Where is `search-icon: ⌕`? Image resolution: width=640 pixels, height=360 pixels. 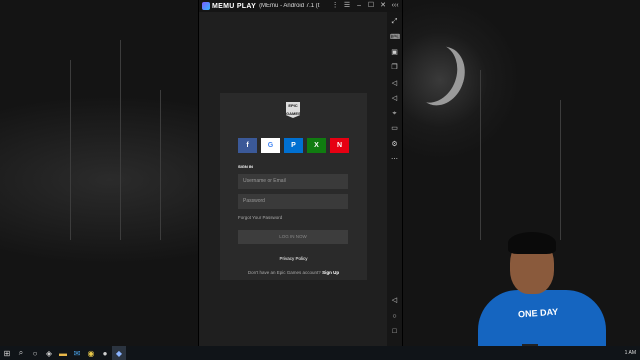 search-icon: ⌕ is located at coordinates (21, 353).